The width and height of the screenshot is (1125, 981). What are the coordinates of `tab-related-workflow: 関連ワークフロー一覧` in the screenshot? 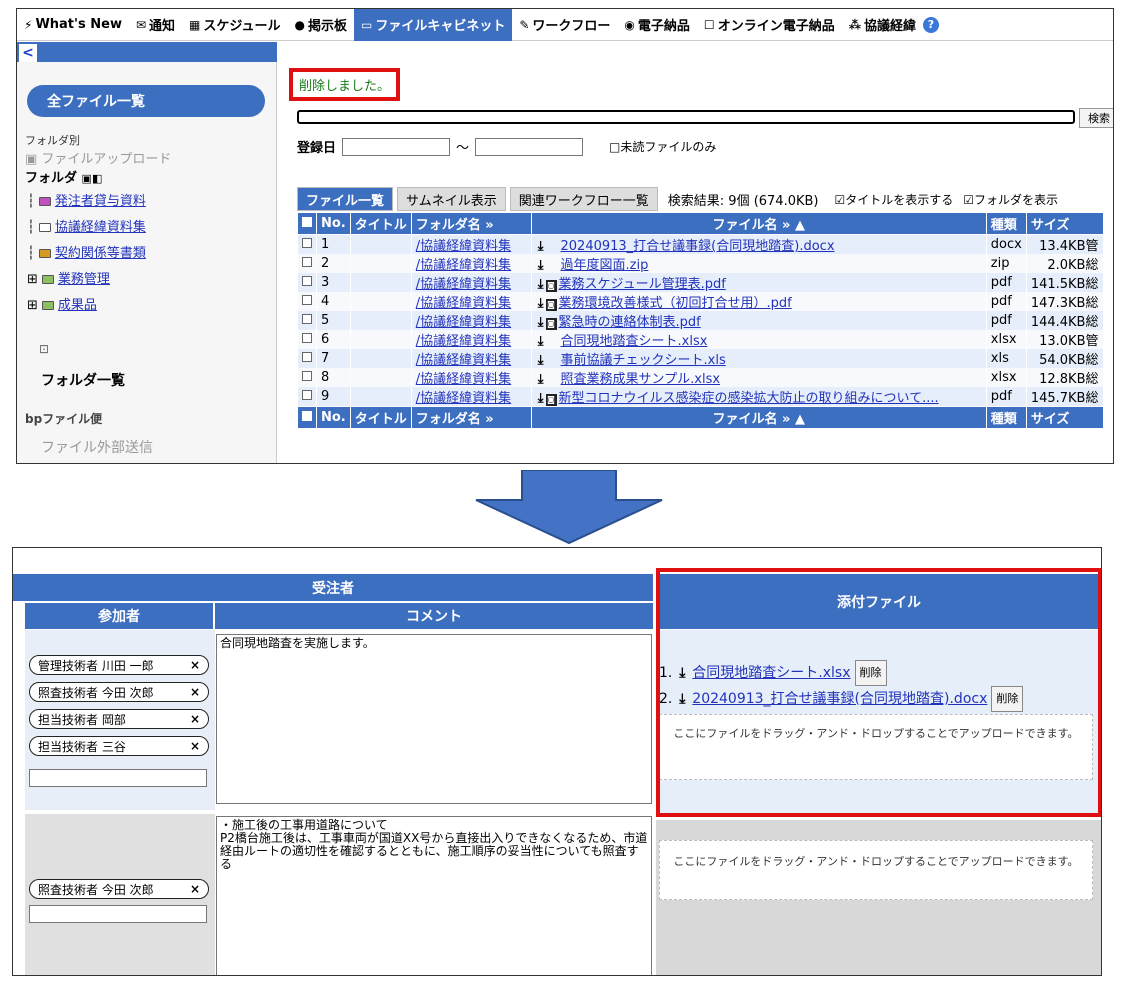 It's located at (583, 199).